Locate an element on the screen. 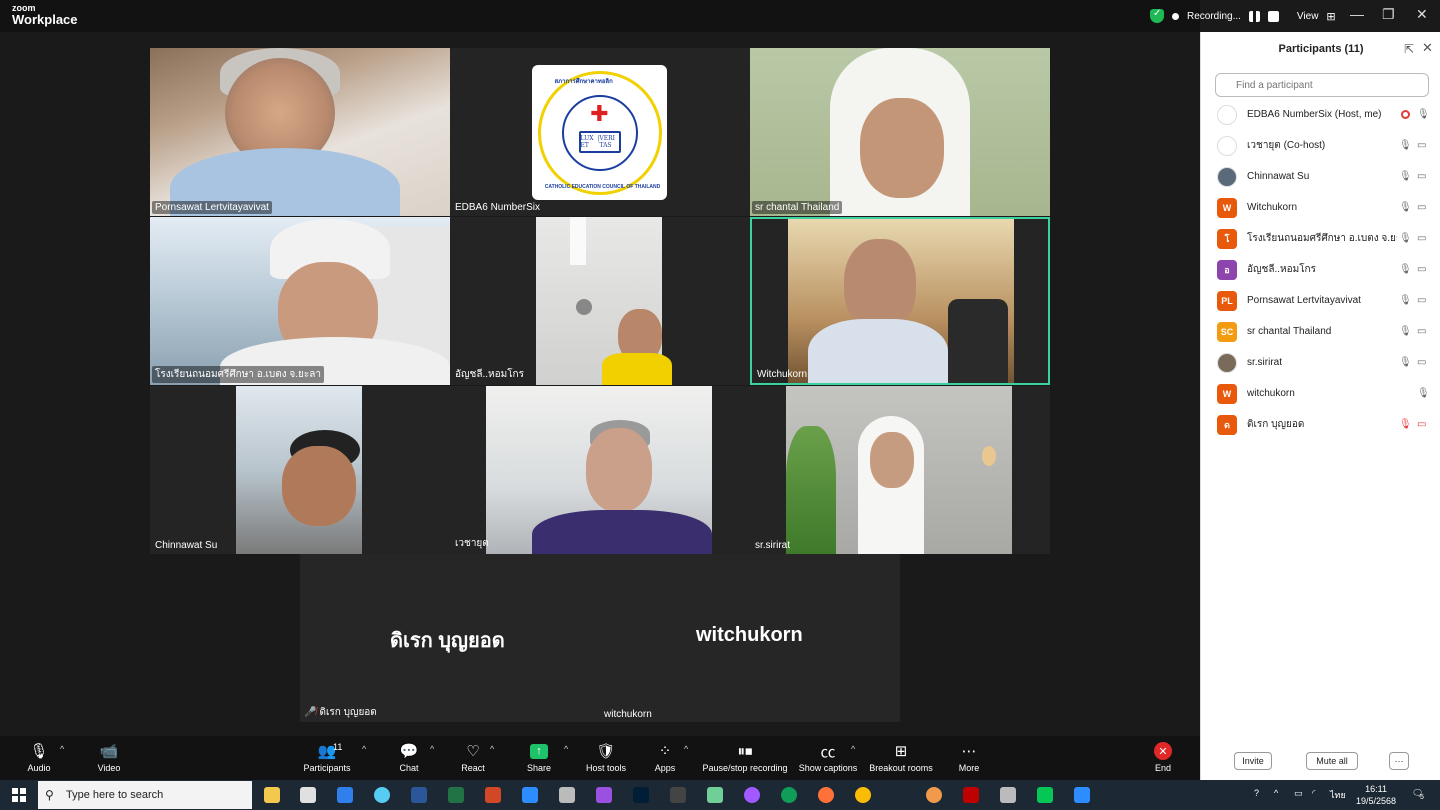  participant-row: ด ดิเรก บุญยอด 🎙 ▭ is located at coordinates (1320, 424).